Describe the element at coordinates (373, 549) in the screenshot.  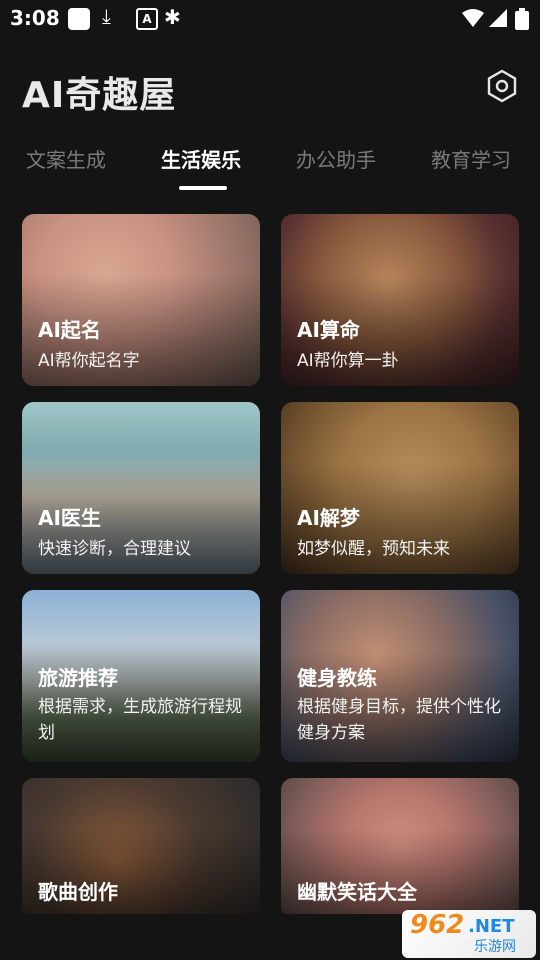
I see `card-subtitle: 如梦似醒，预知未来` at that location.